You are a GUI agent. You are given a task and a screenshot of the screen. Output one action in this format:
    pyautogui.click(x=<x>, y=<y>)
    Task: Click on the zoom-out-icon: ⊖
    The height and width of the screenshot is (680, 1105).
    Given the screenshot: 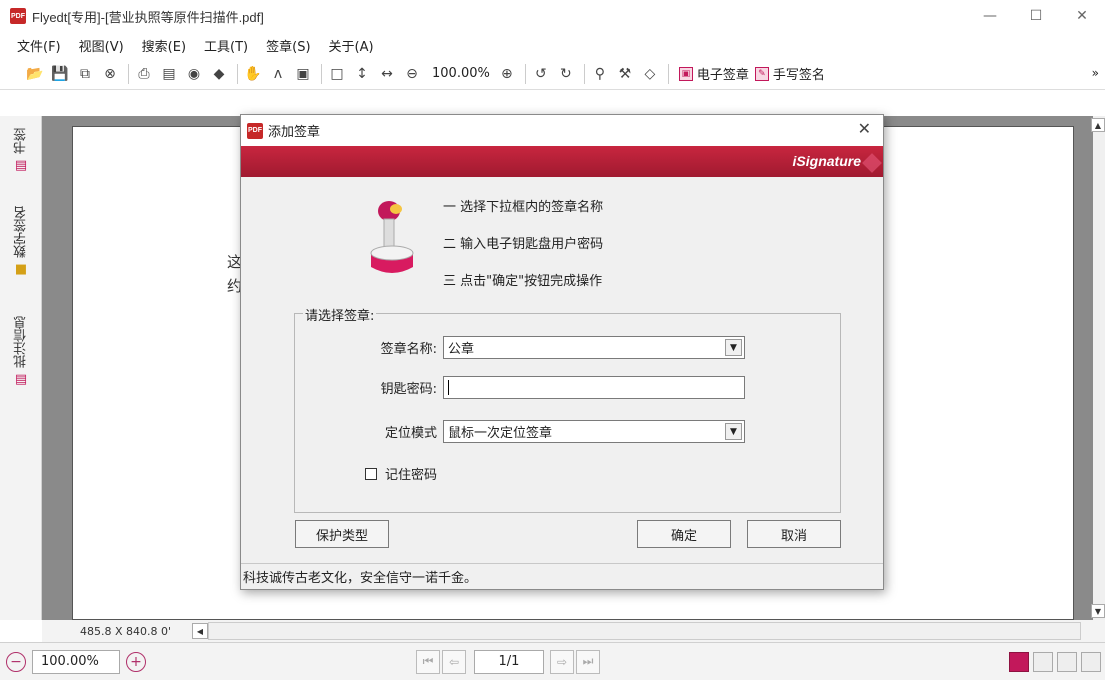 What is the action you would take?
    pyautogui.click(x=412, y=74)
    